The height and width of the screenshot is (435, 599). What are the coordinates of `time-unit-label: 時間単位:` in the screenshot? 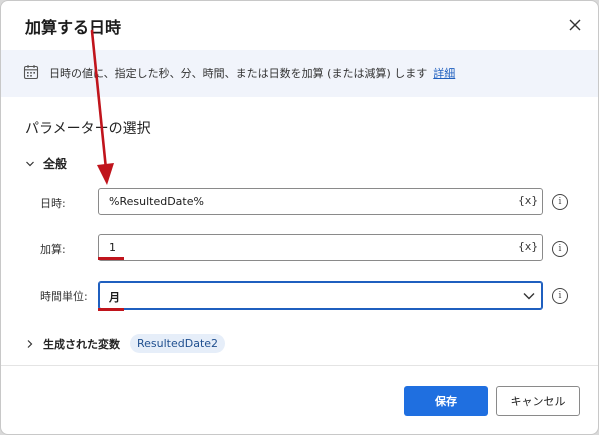 It's located at (64, 296).